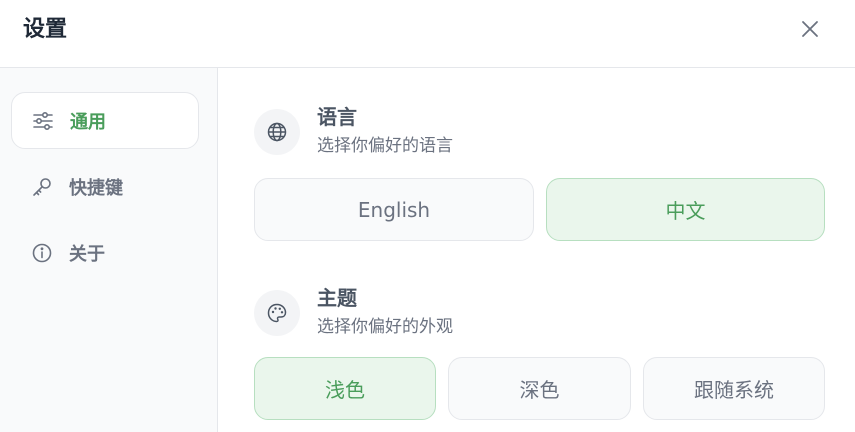  What do you see at coordinates (42, 187) in the screenshot?
I see `key-icon` at bounding box center [42, 187].